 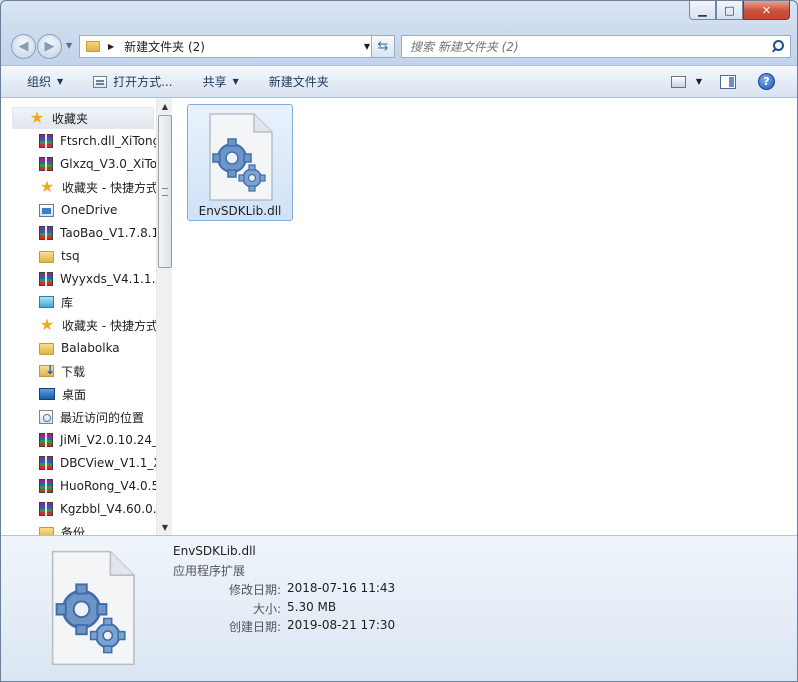 What do you see at coordinates (254, 590) in the screenshot?
I see `modified-label: 修改日期:` at bounding box center [254, 590].